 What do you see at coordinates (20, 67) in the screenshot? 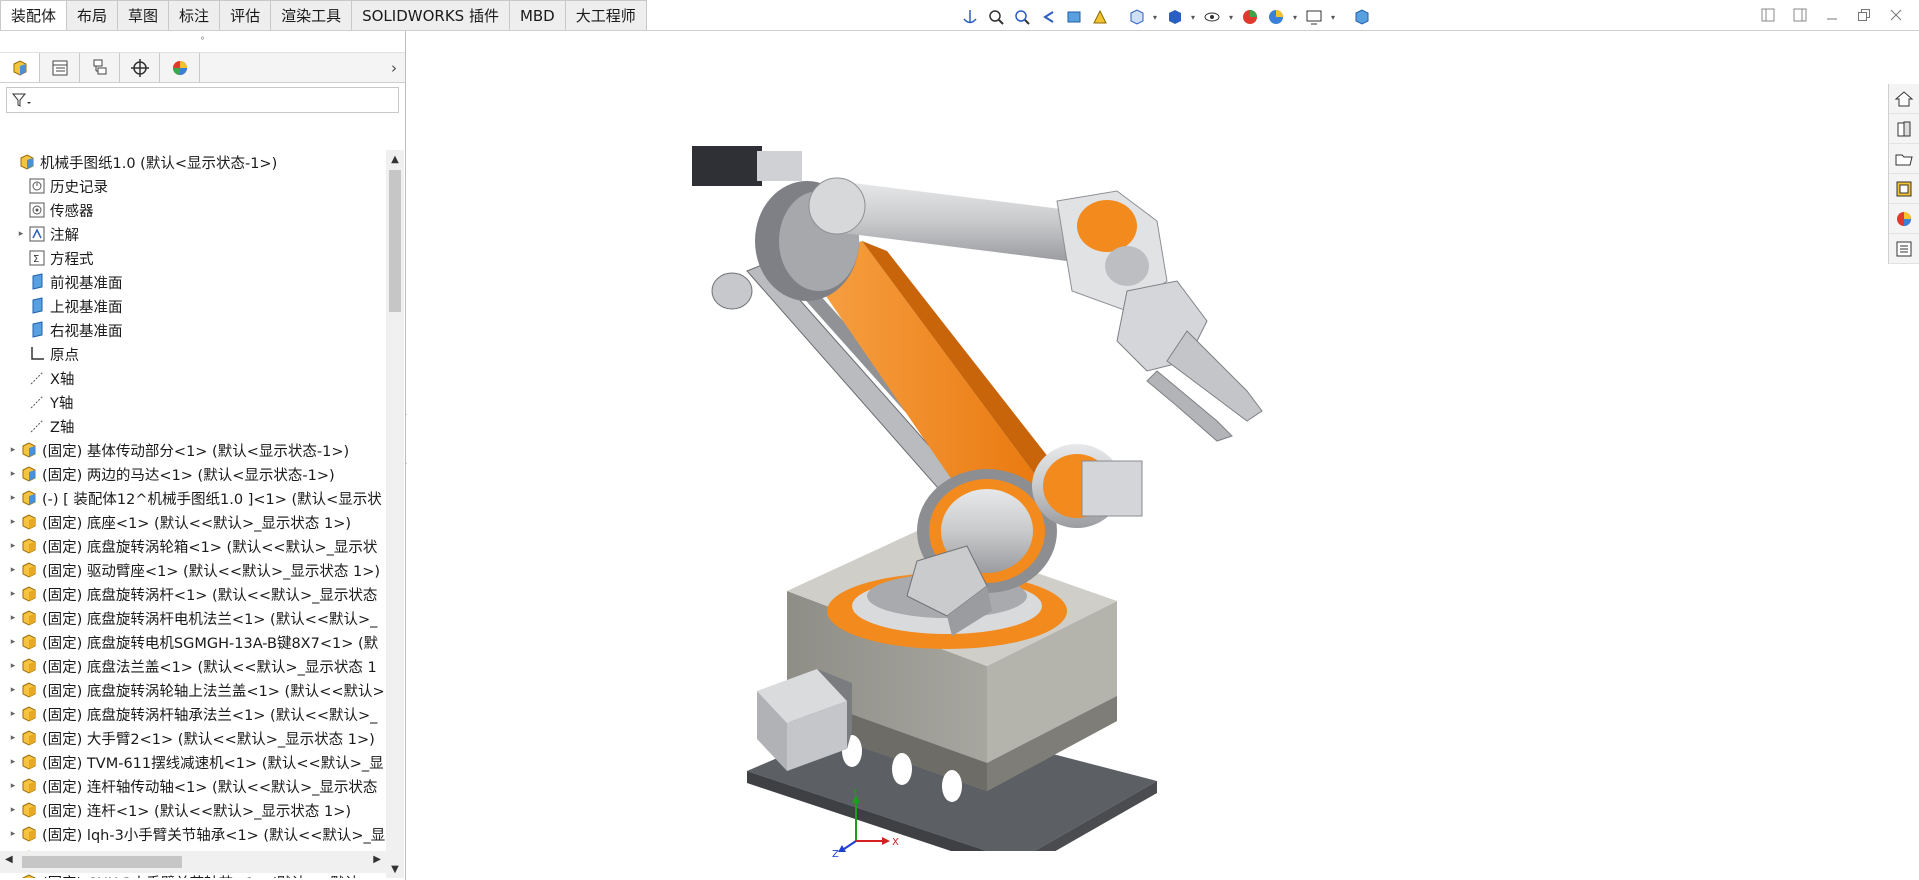
I see `featuremanager-tab` at bounding box center [20, 67].